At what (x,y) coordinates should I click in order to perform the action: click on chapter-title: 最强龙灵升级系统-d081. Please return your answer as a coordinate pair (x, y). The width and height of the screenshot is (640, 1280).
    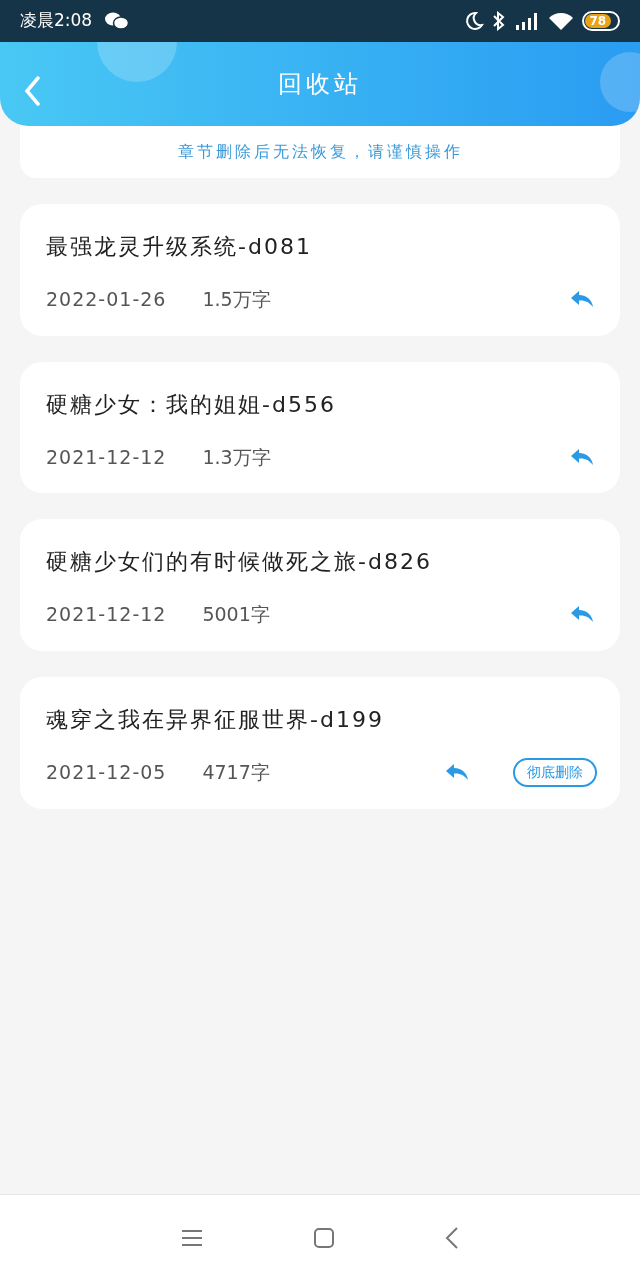
    Looking at the image, I should click on (179, 247).